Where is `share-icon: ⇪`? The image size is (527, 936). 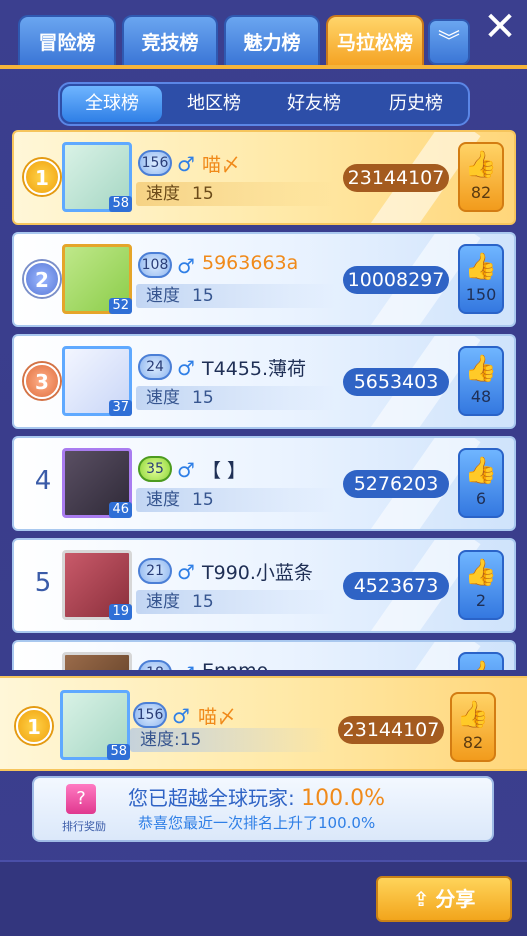
share-icon: ⇪ is located at coordinates (421, 899).